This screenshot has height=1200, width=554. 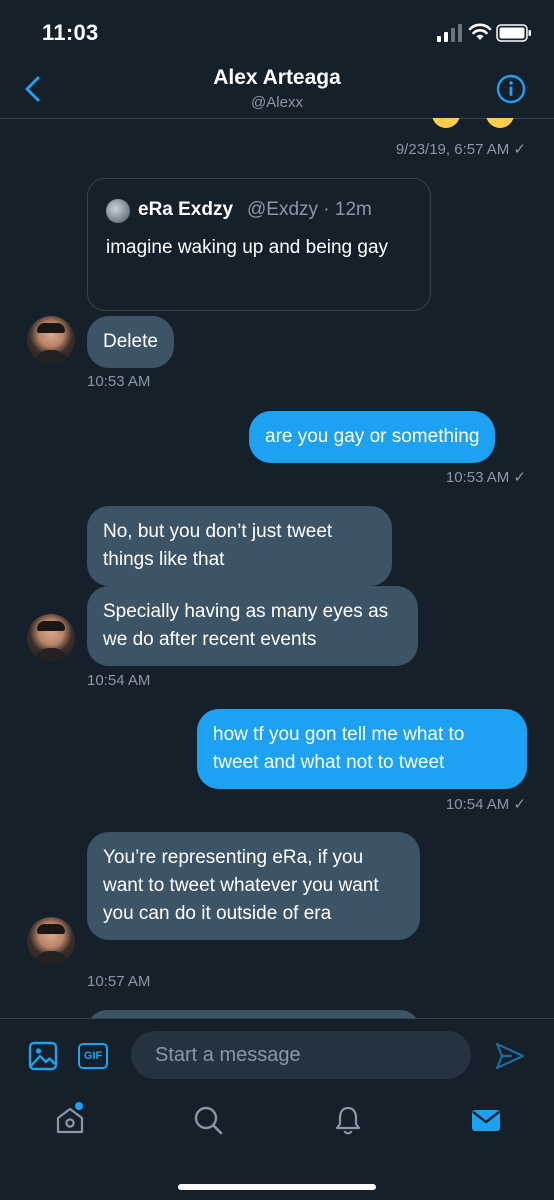 I want to click on notification-dot, so click(x=79, y=1106).